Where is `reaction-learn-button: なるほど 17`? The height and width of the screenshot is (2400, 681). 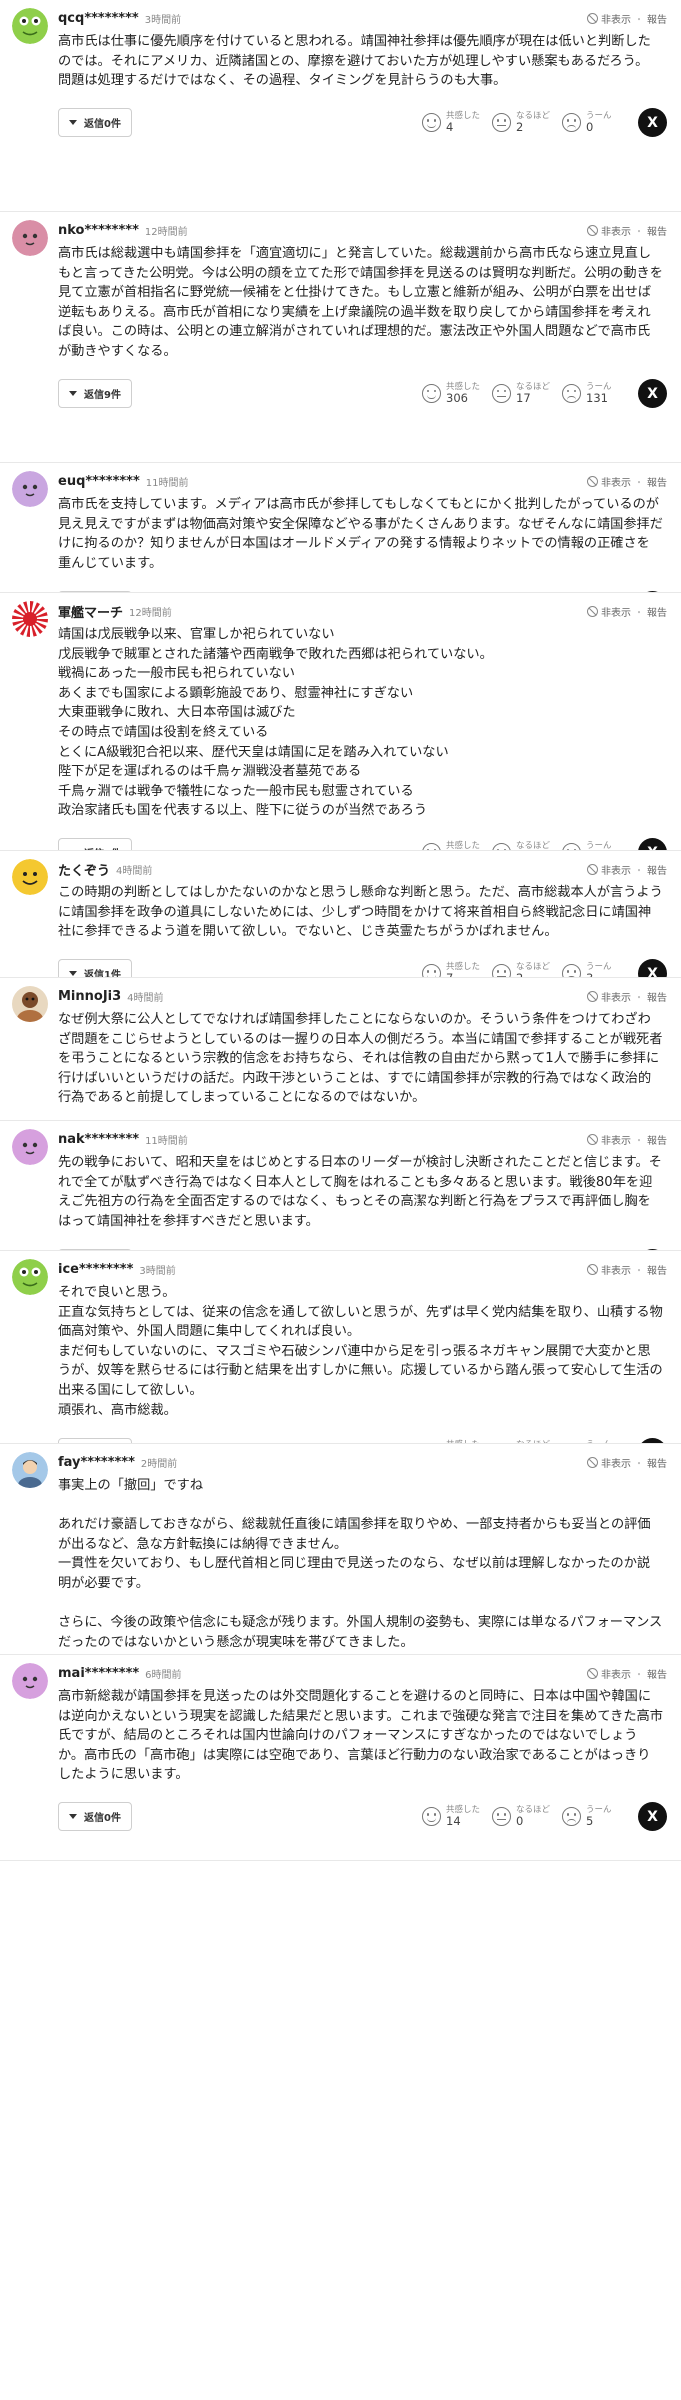 reaction-learn-button: なるほど 17 is located at coordinates (527, 393).